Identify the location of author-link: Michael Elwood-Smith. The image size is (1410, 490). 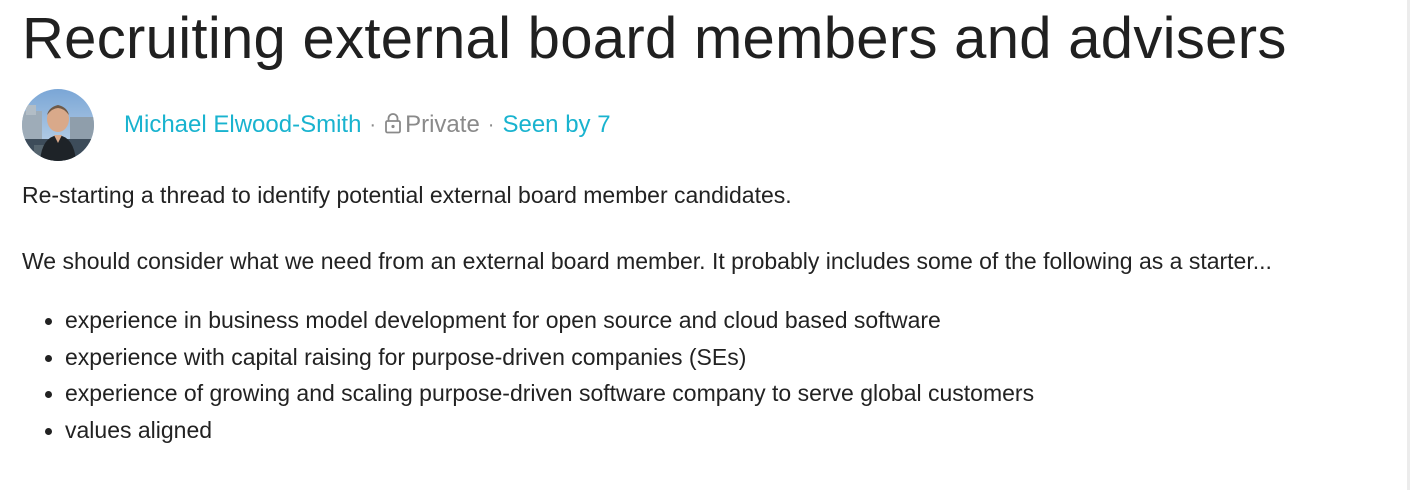
(242, 125).